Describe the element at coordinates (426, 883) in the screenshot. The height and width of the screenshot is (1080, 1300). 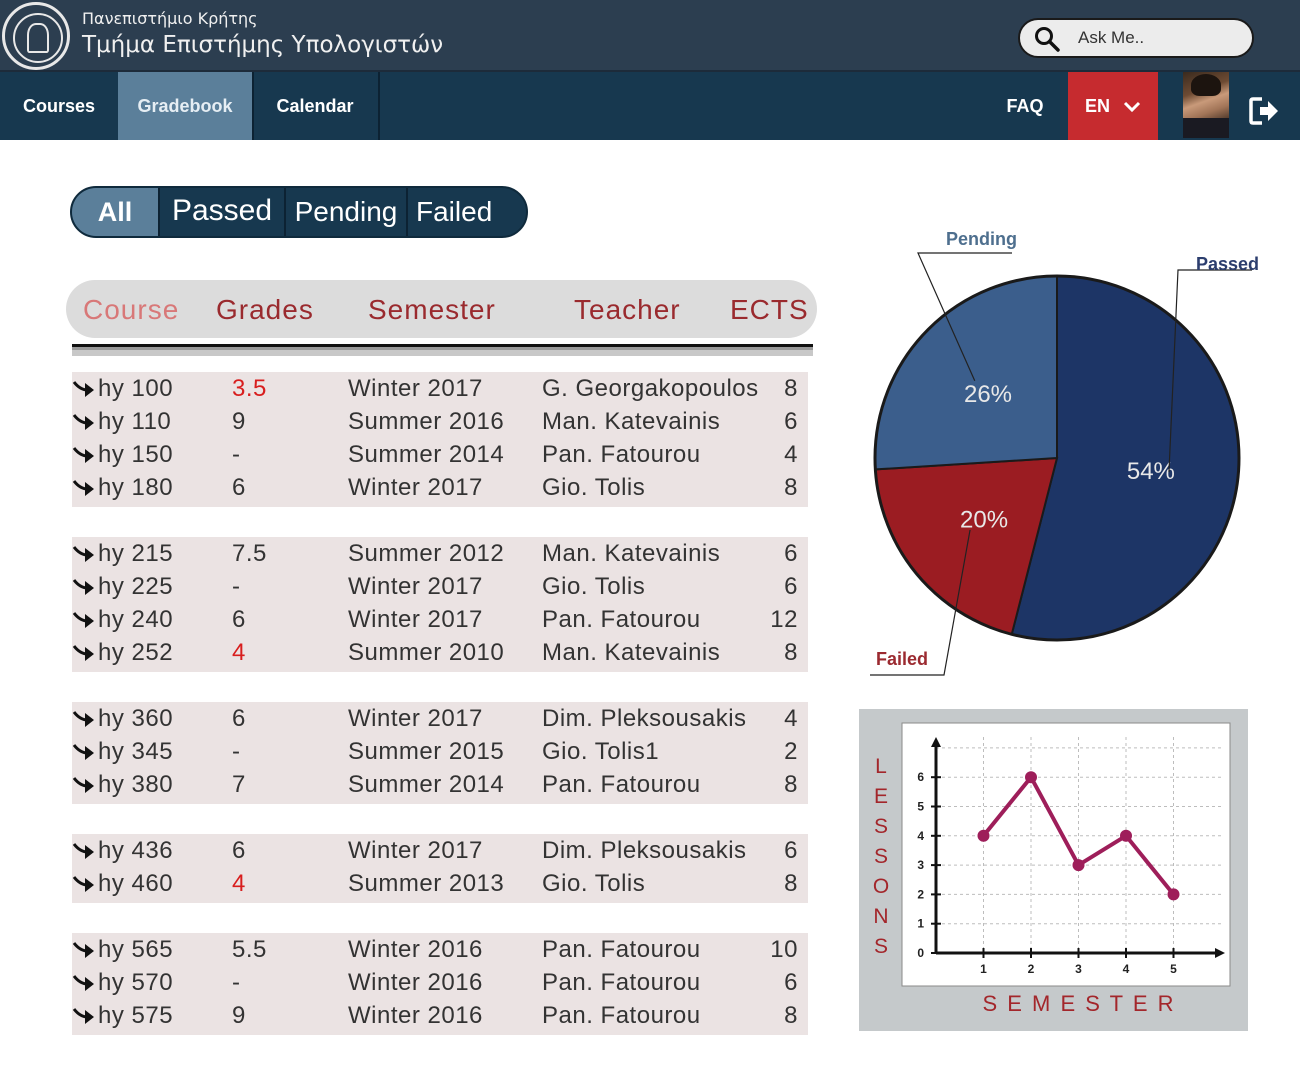
I see `course-semester: Summer 2013` at that location.